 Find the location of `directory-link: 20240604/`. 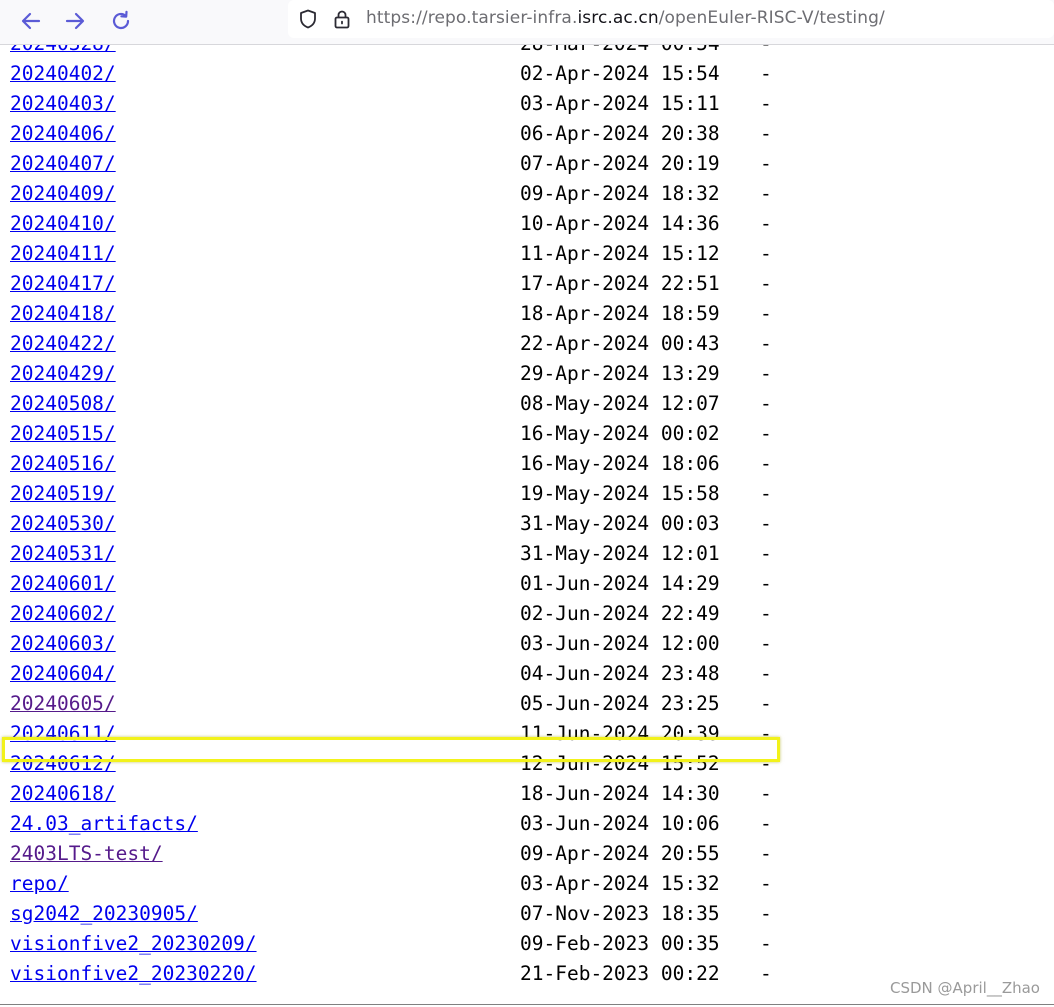

directory-link: 20240604/ is located at coordinates (63, 674).